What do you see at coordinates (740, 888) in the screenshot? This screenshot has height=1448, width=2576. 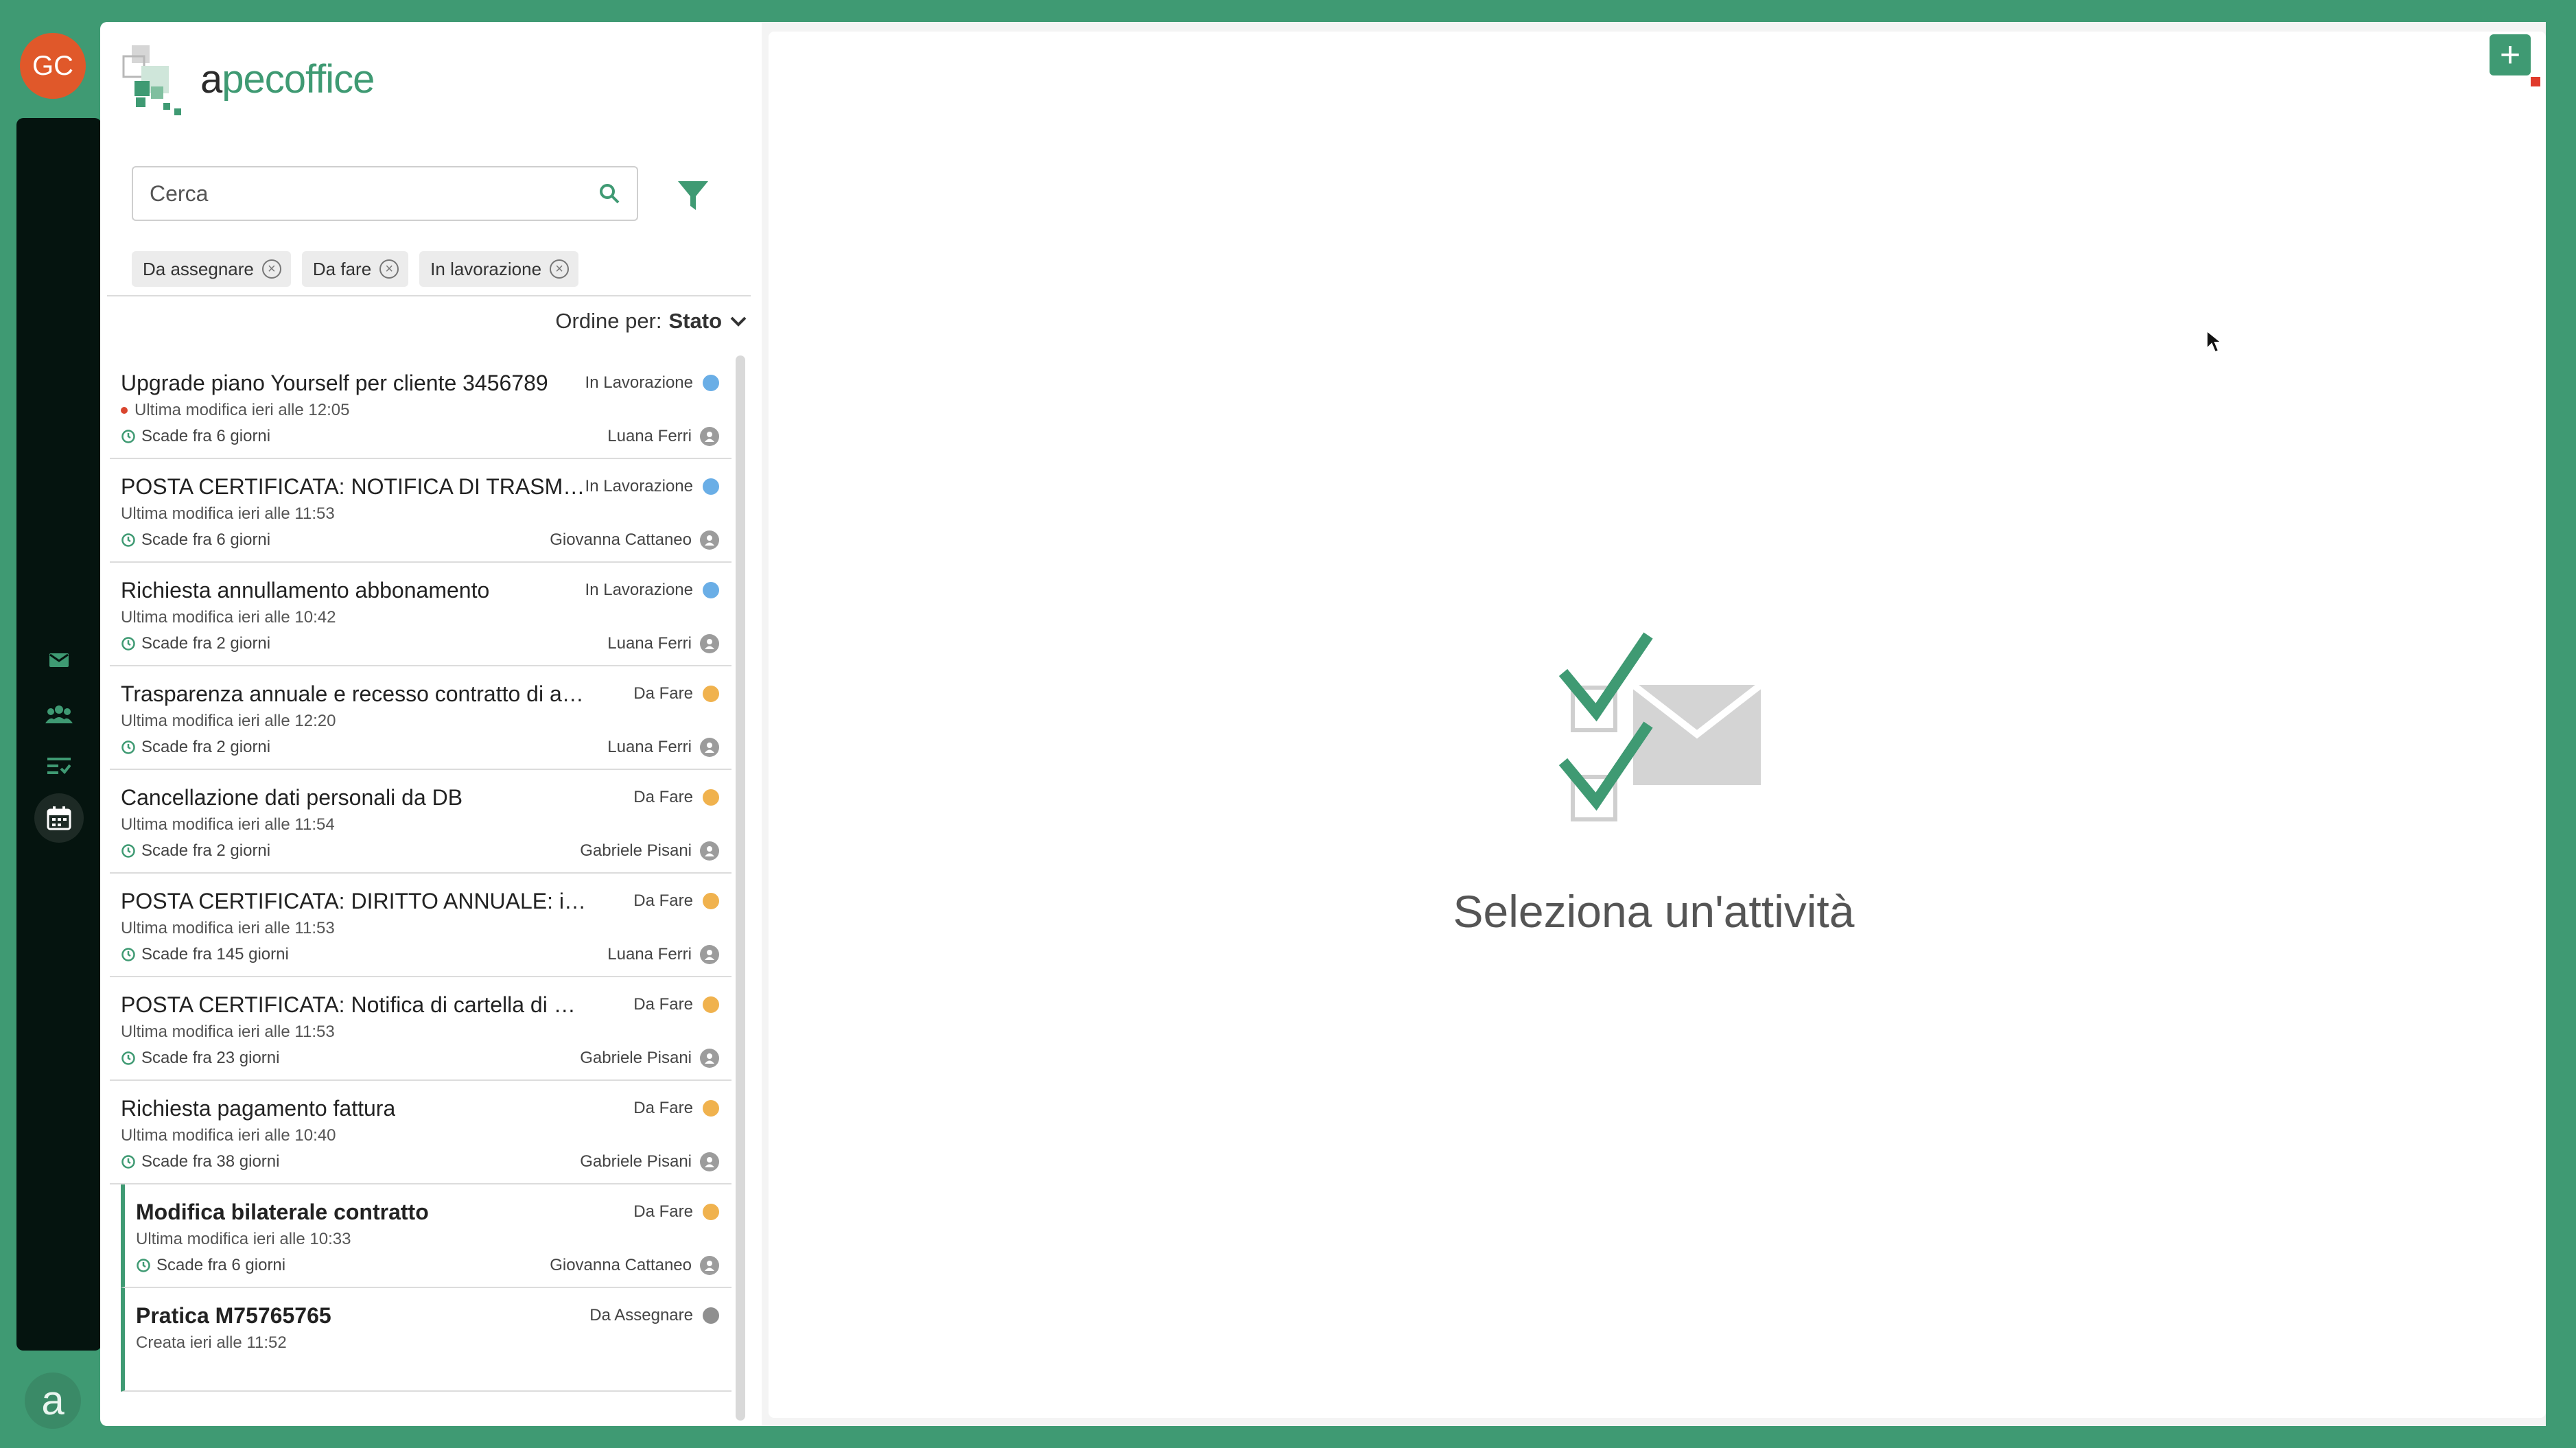 I see `list-scrollbar` at bounding box center [740, 888].